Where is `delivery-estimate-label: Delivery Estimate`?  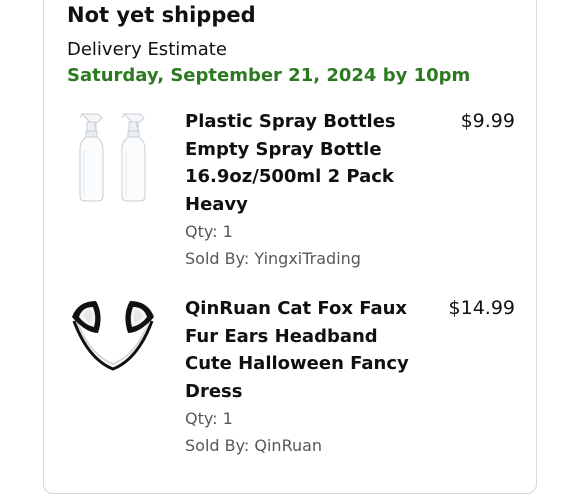
delivery-estimate-label: Delivery Estimate is located at coordinates (147, 49).